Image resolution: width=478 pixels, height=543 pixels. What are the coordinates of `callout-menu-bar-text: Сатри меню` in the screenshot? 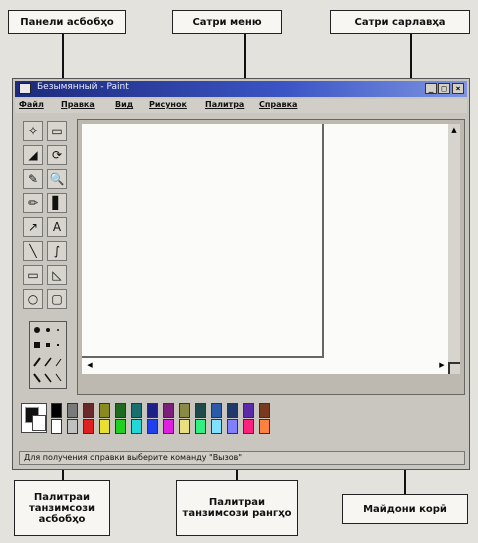 It's located at (227, 22).